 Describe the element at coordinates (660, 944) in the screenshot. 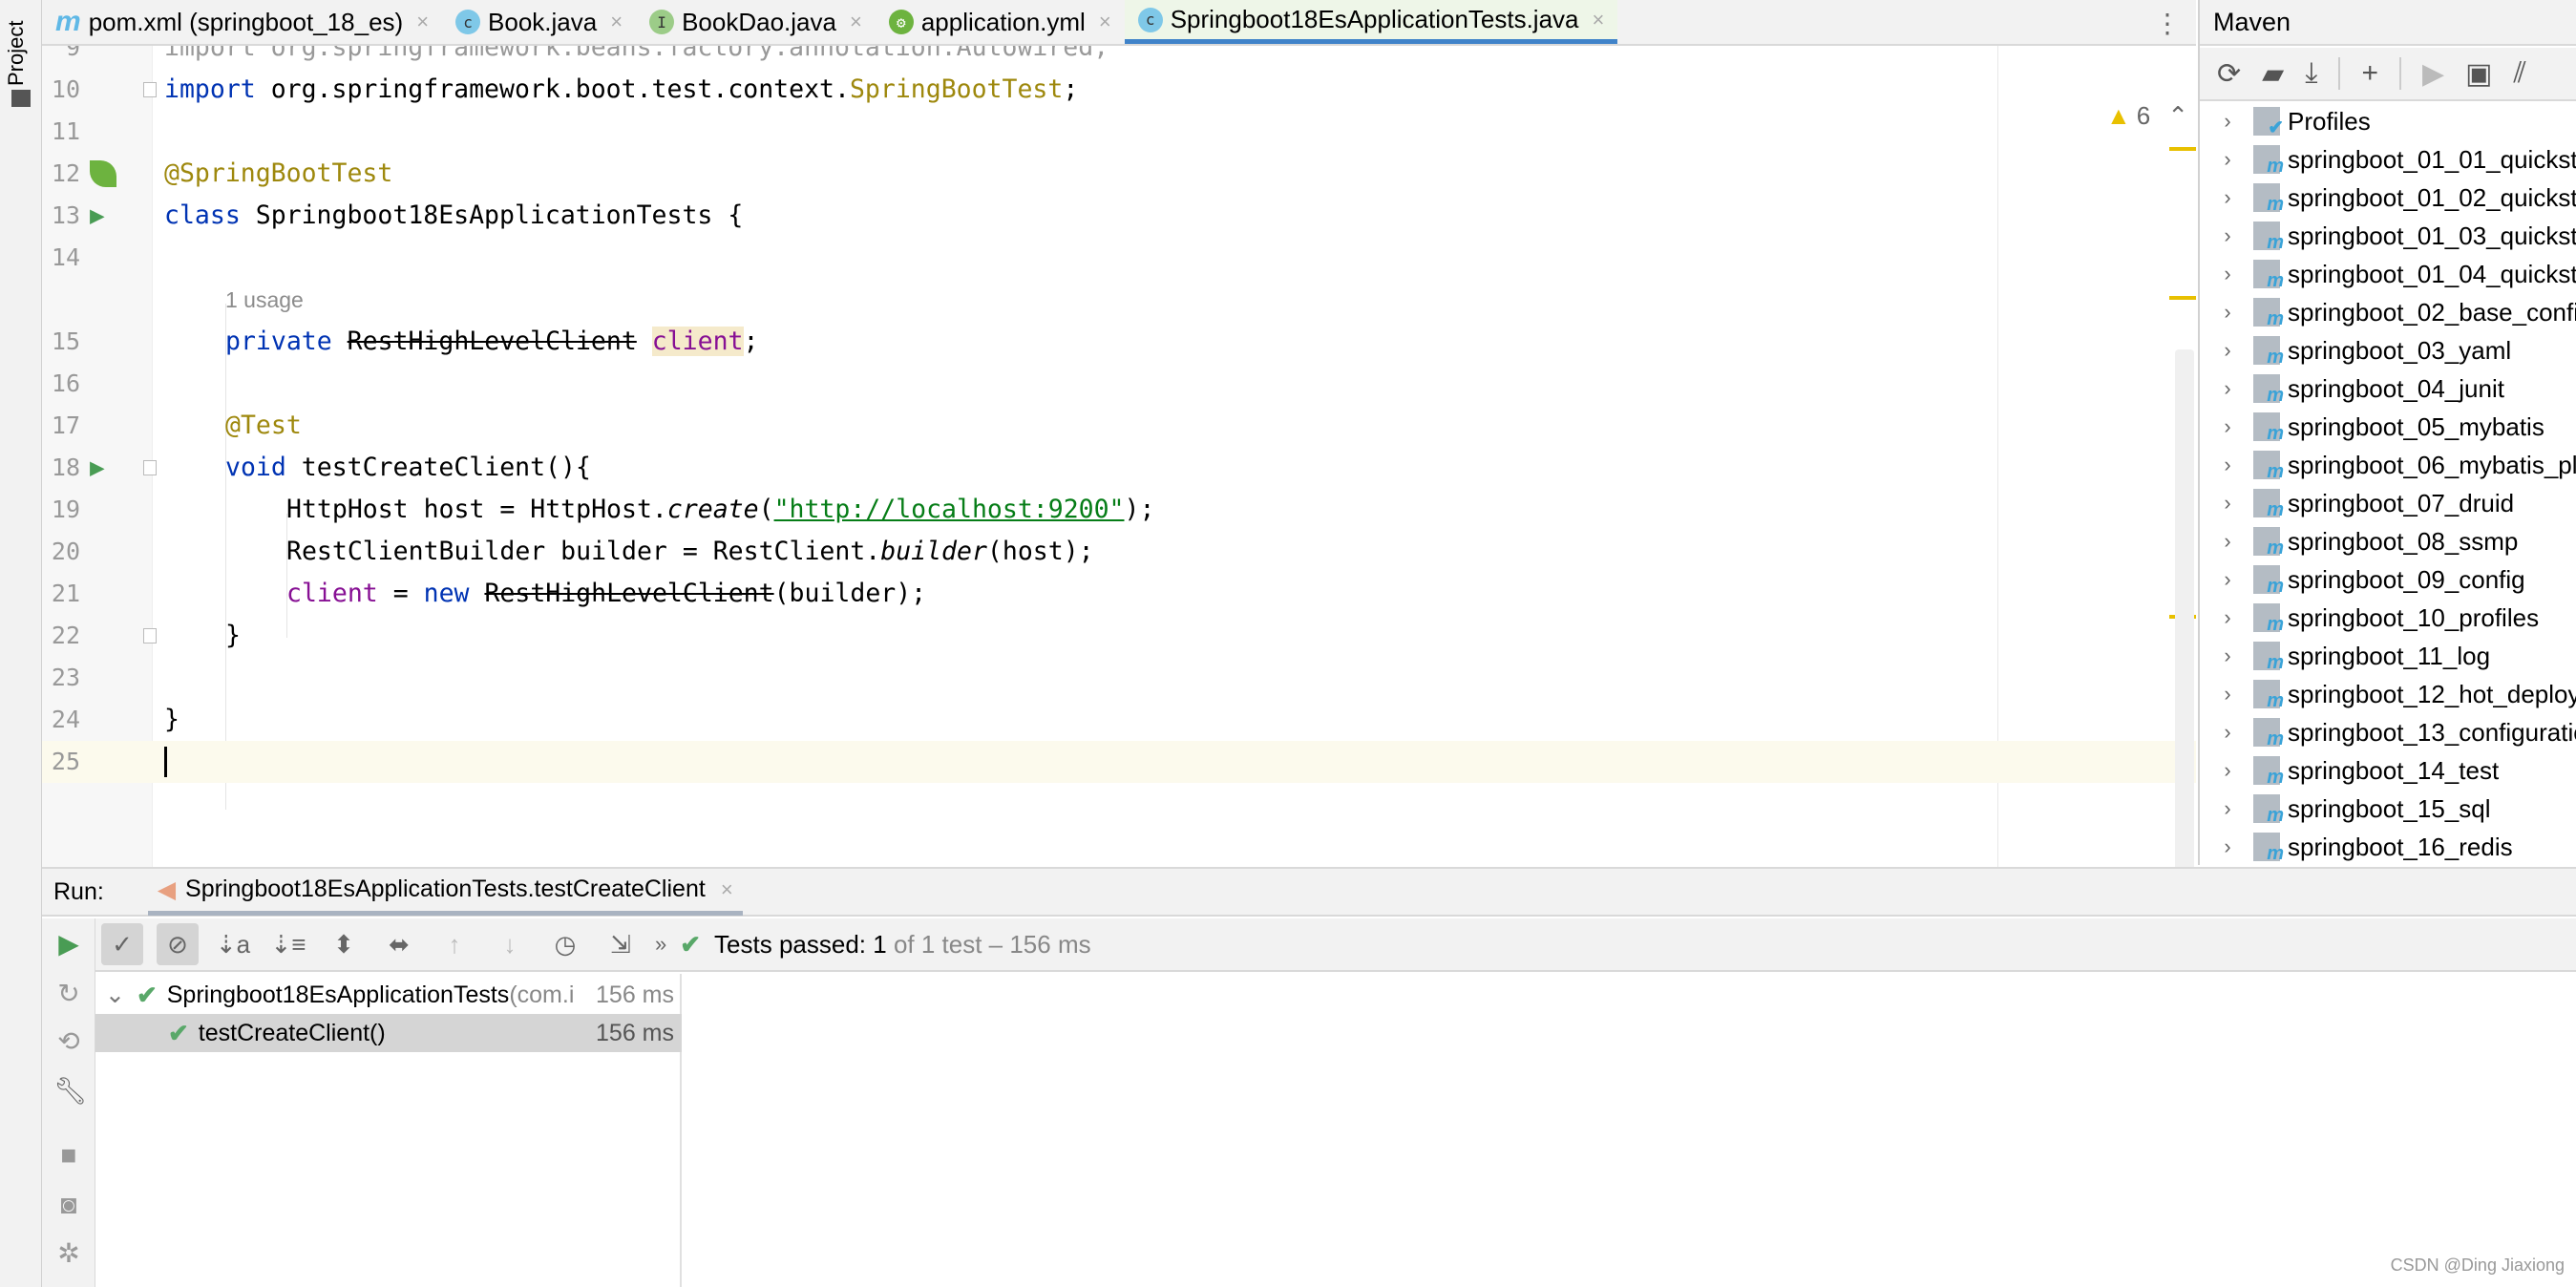

I see `more-icon: »` at that location.